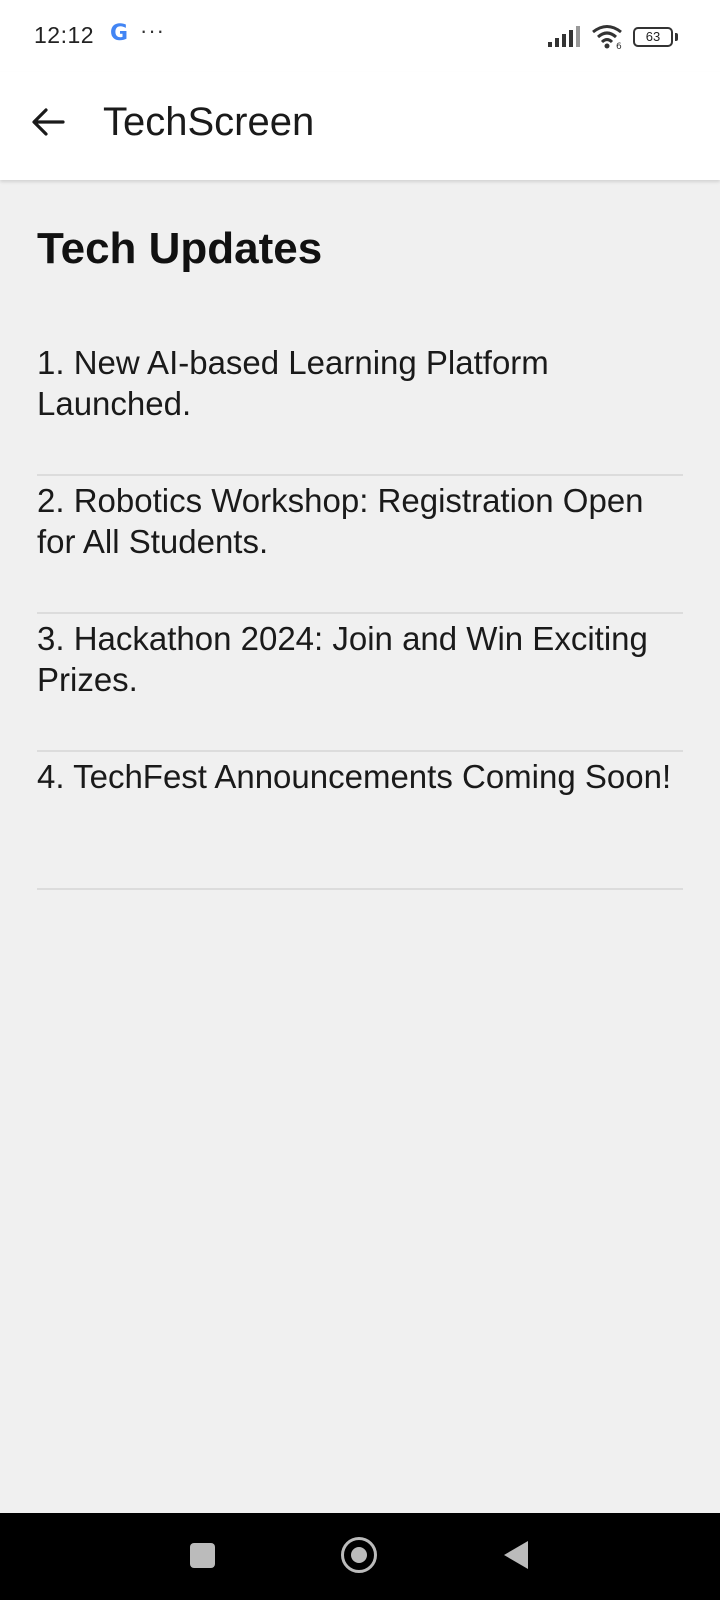  I want to click on svg-text: 6, so click(619, 46).